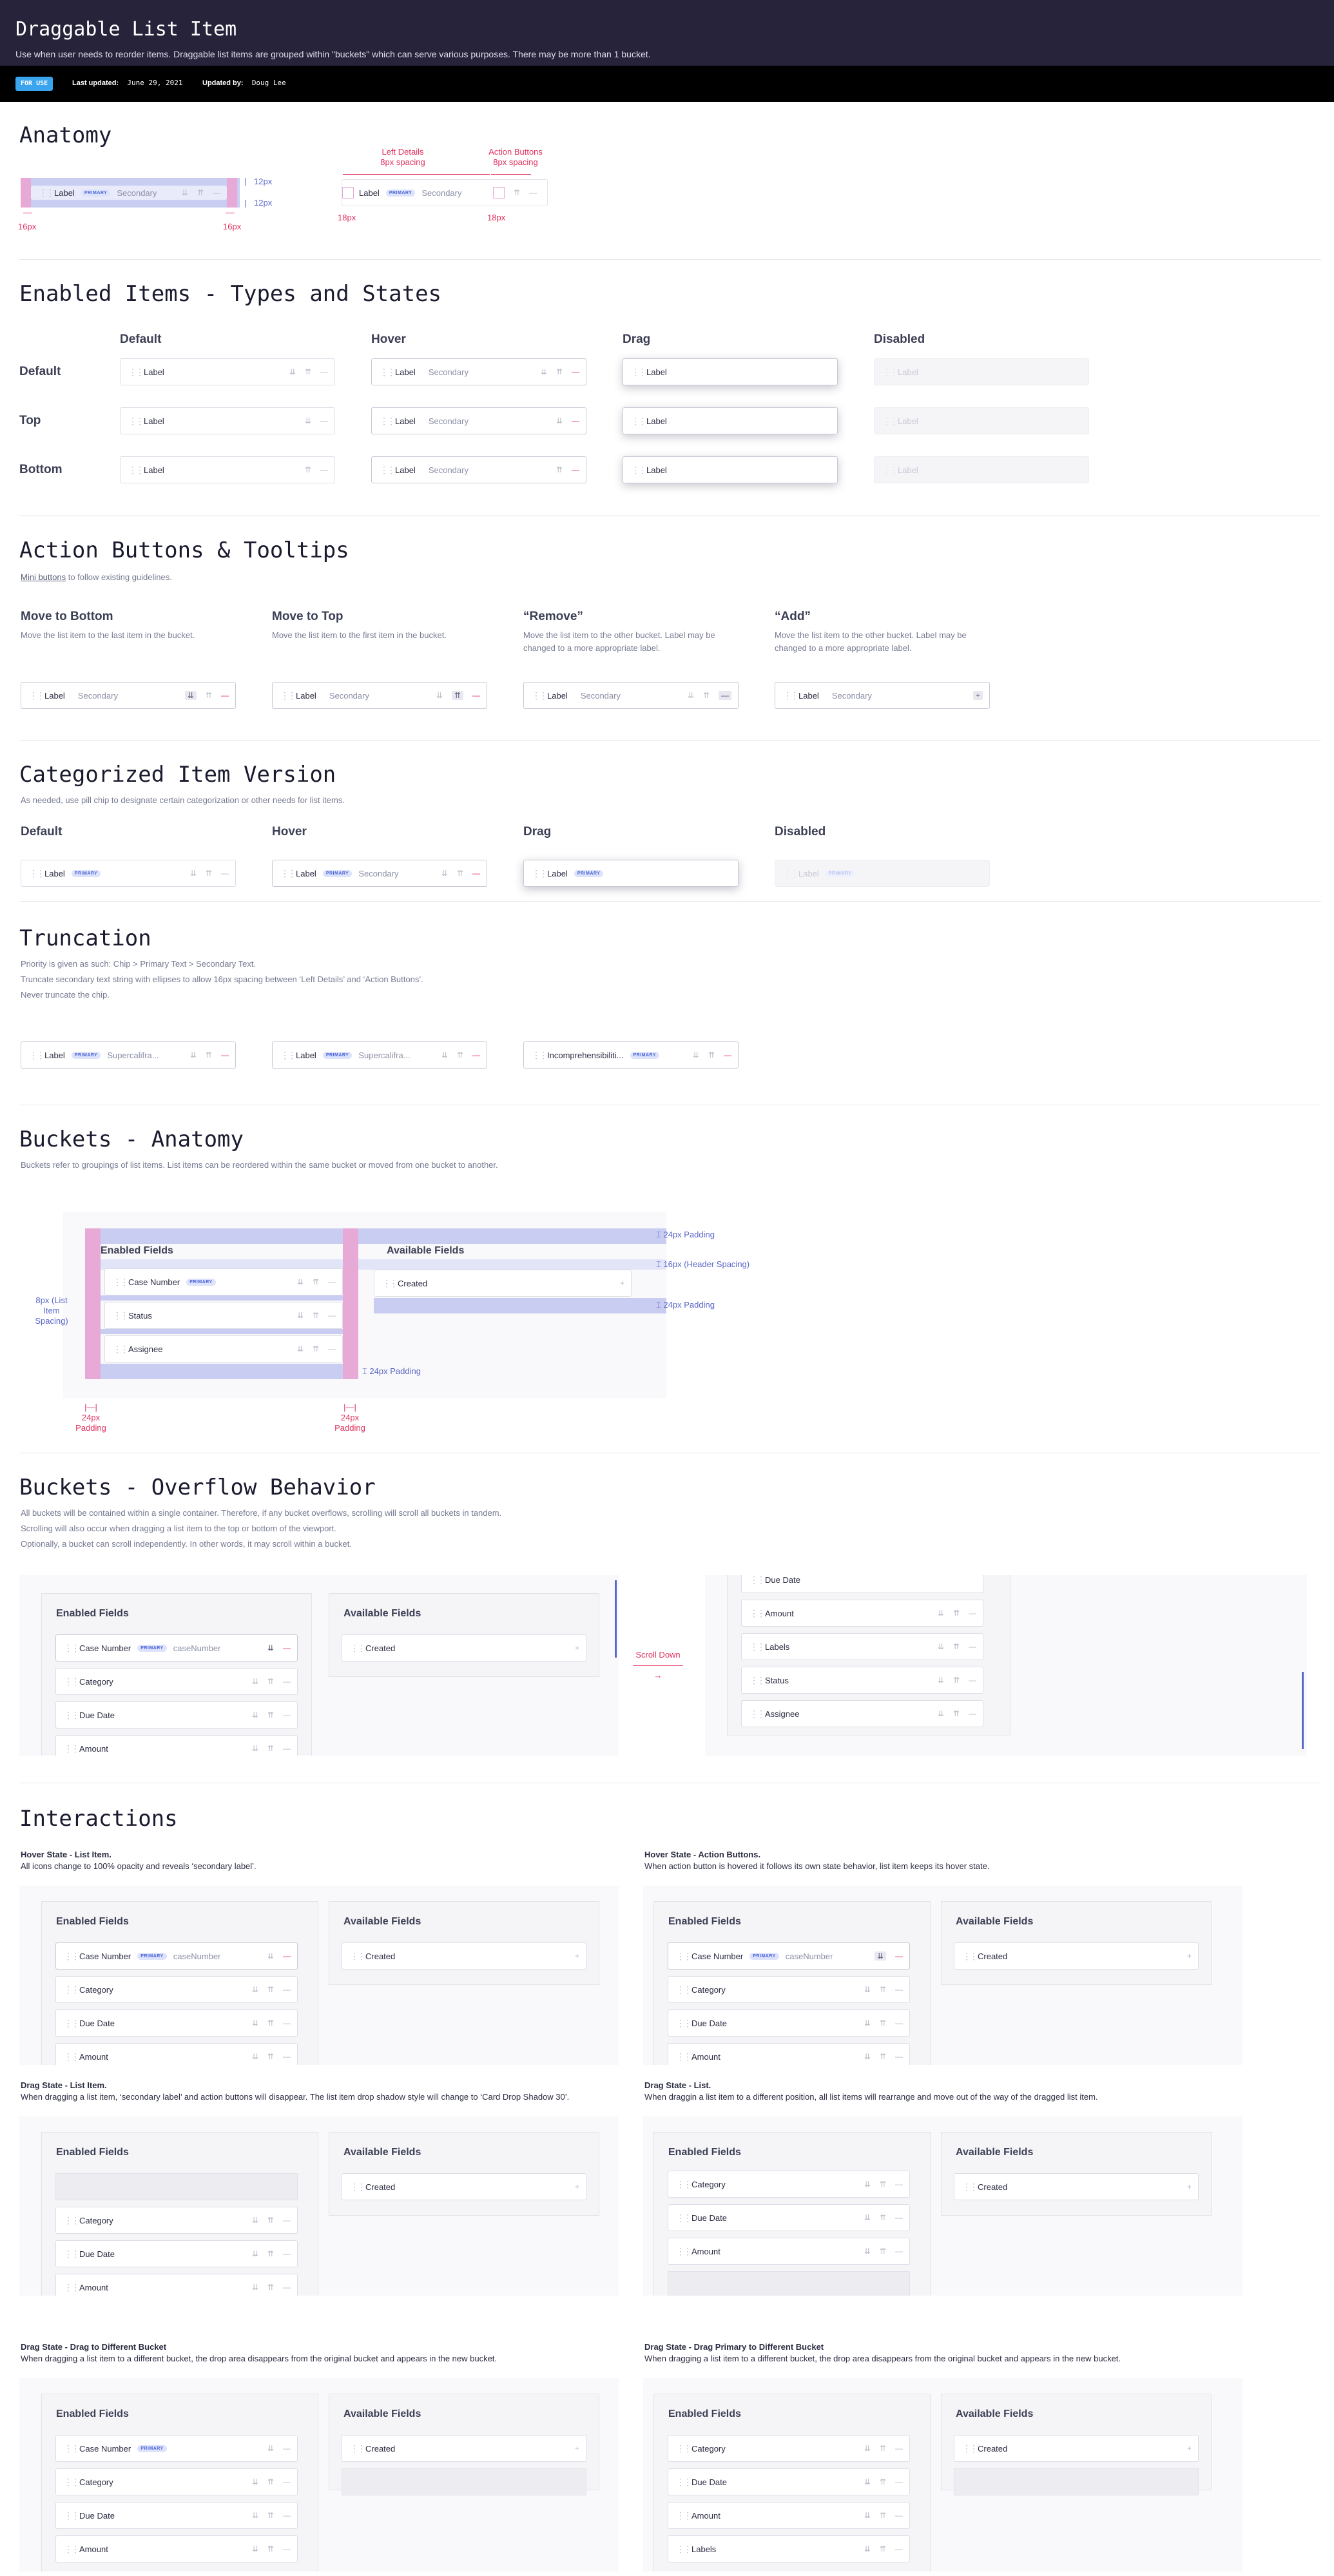 This screenshot has width=1334, height=2576. I want to click on list-item: ⋮⋮ Label Secondary ⇊ ⇈ —, so click(631, 695).